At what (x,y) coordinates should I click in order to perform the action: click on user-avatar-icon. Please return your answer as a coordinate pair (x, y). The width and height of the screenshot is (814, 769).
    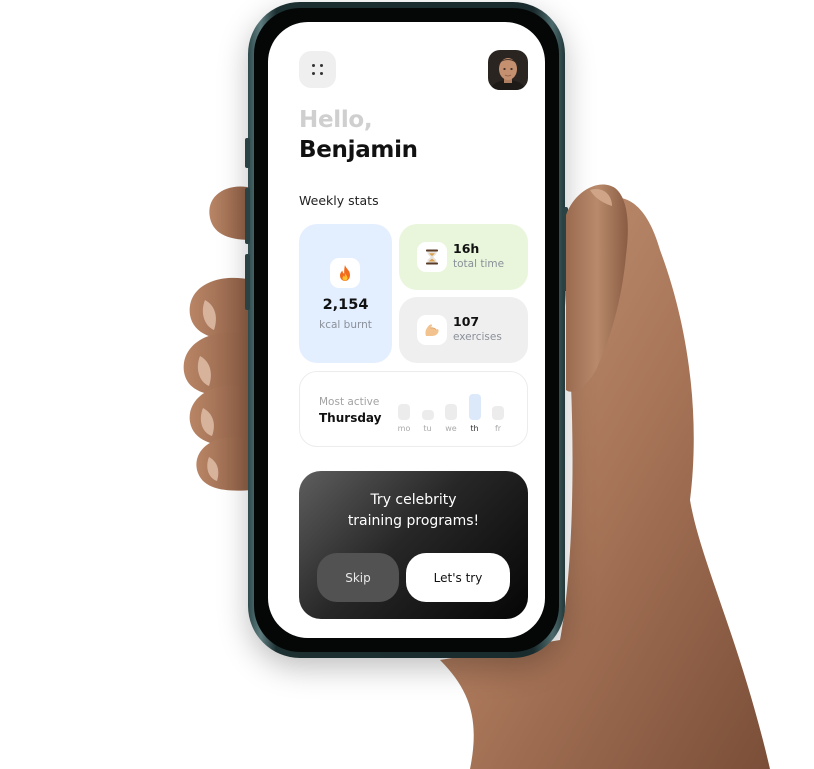
    Looking at the image, I should click on (508, 70).